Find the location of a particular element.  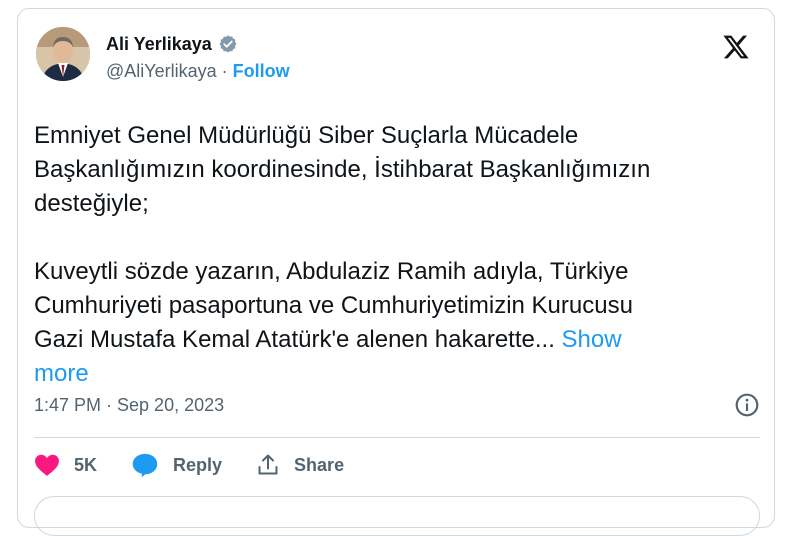

x-logo-icon is located at coordinates (736, 47).